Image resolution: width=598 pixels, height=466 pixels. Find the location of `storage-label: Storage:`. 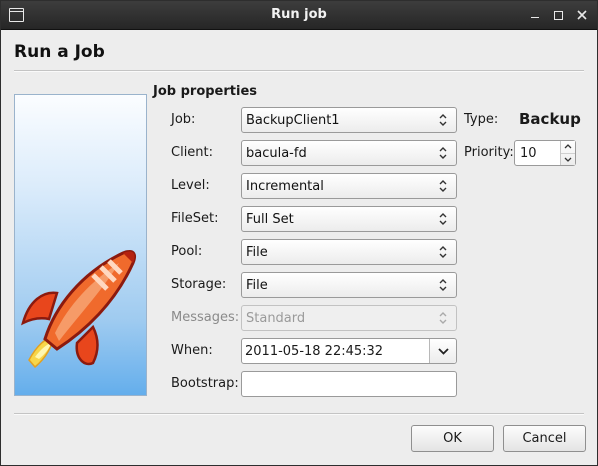

storage-label: Storage: is located at coordinates (199, 284).